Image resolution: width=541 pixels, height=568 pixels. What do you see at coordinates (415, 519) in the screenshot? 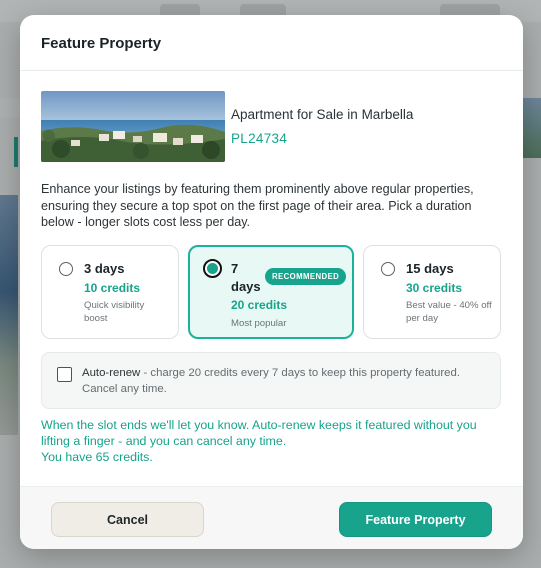
I see `feature-property-button: Feature Property` at bounding box center [415, 519].